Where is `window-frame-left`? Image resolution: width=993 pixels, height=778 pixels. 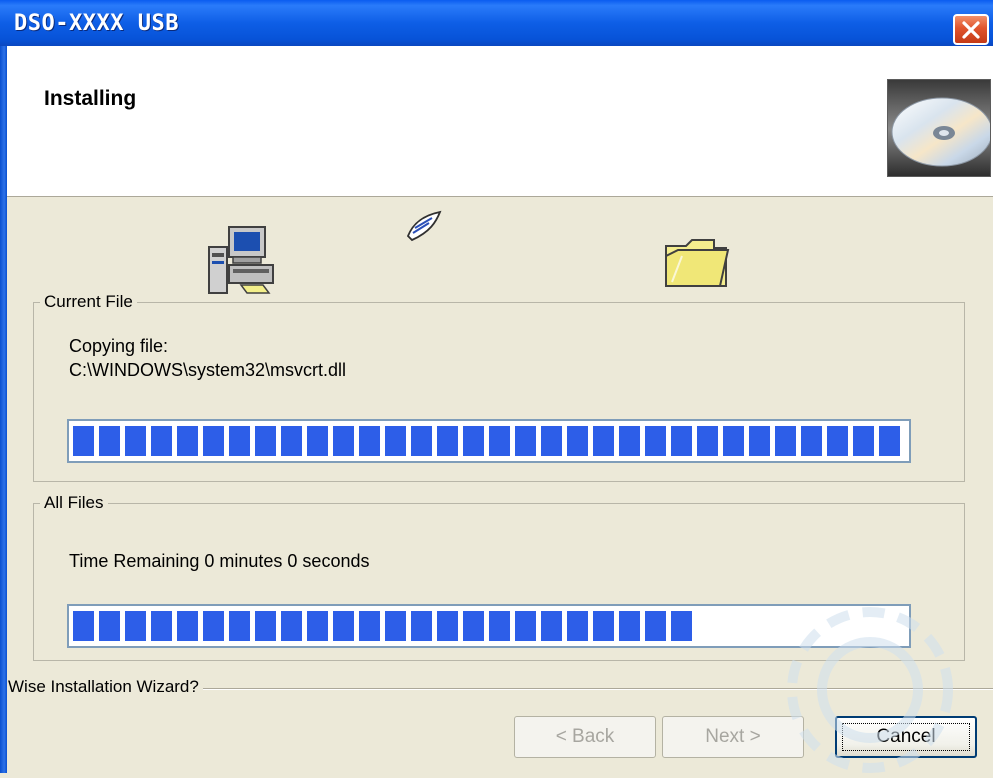 window-frame-left is located at coordinates (3, 409).